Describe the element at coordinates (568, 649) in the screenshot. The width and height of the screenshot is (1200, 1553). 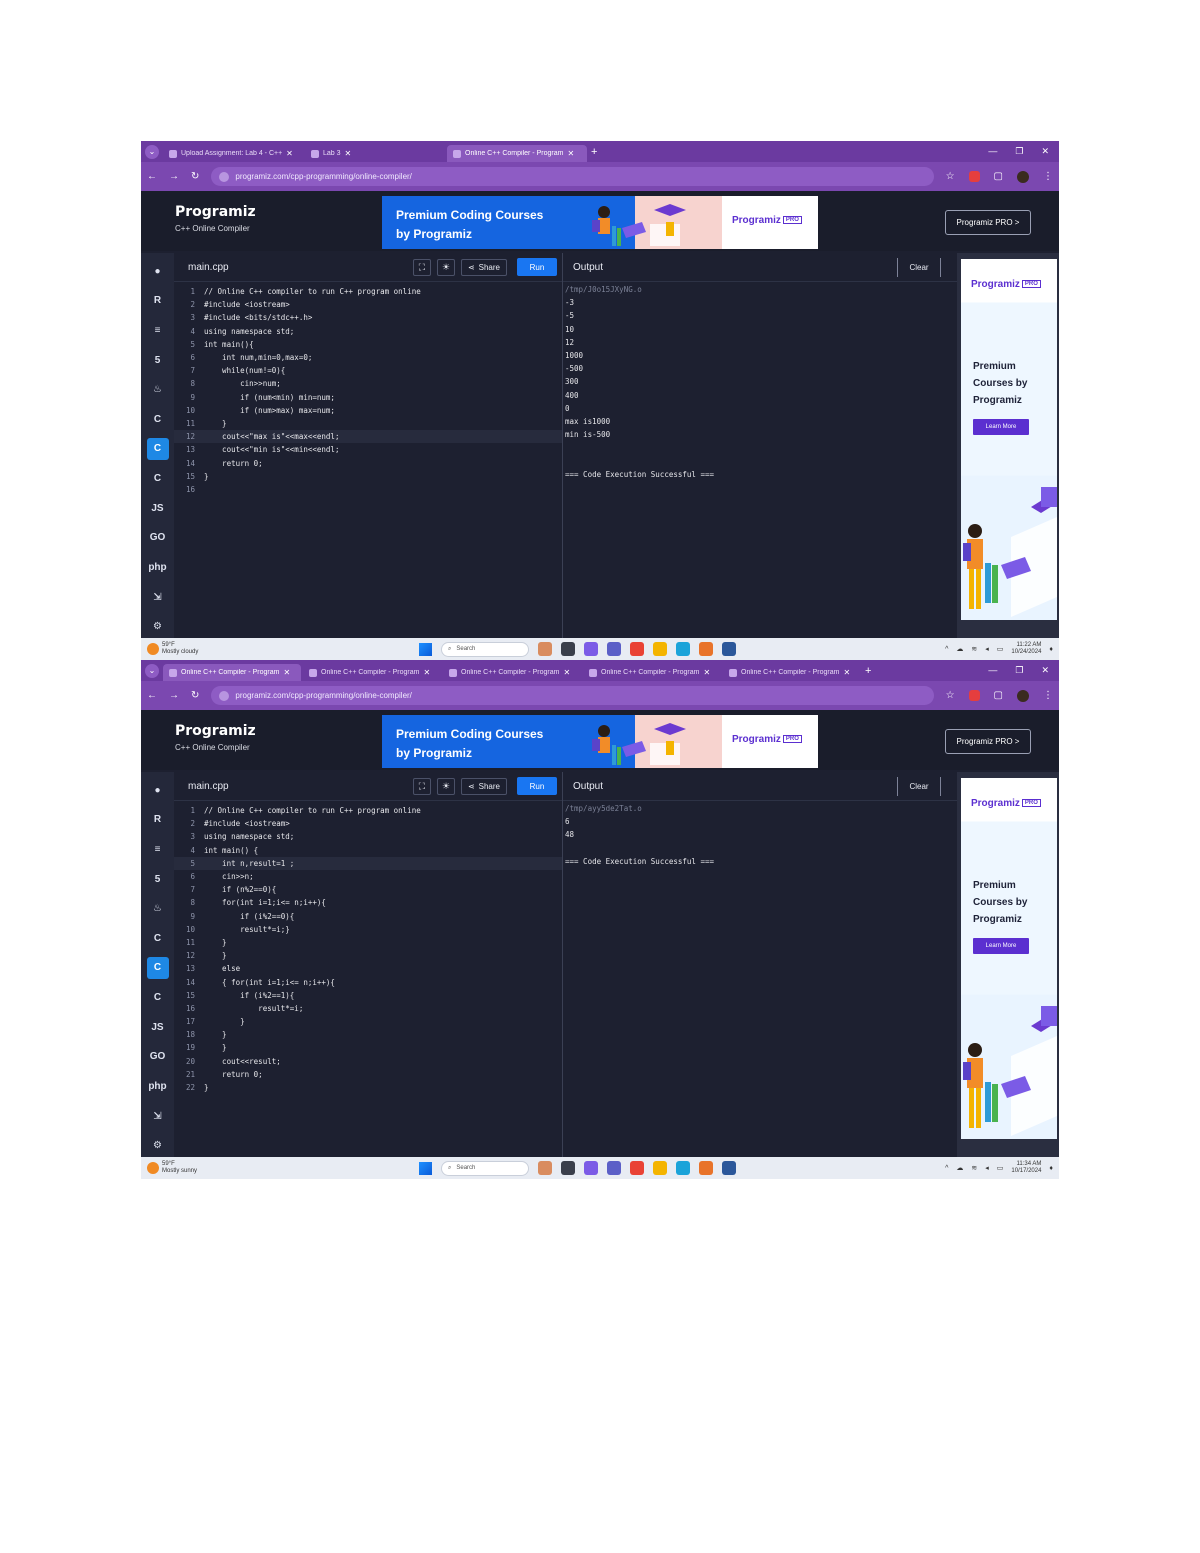
I see `task-view-icon` at that location.